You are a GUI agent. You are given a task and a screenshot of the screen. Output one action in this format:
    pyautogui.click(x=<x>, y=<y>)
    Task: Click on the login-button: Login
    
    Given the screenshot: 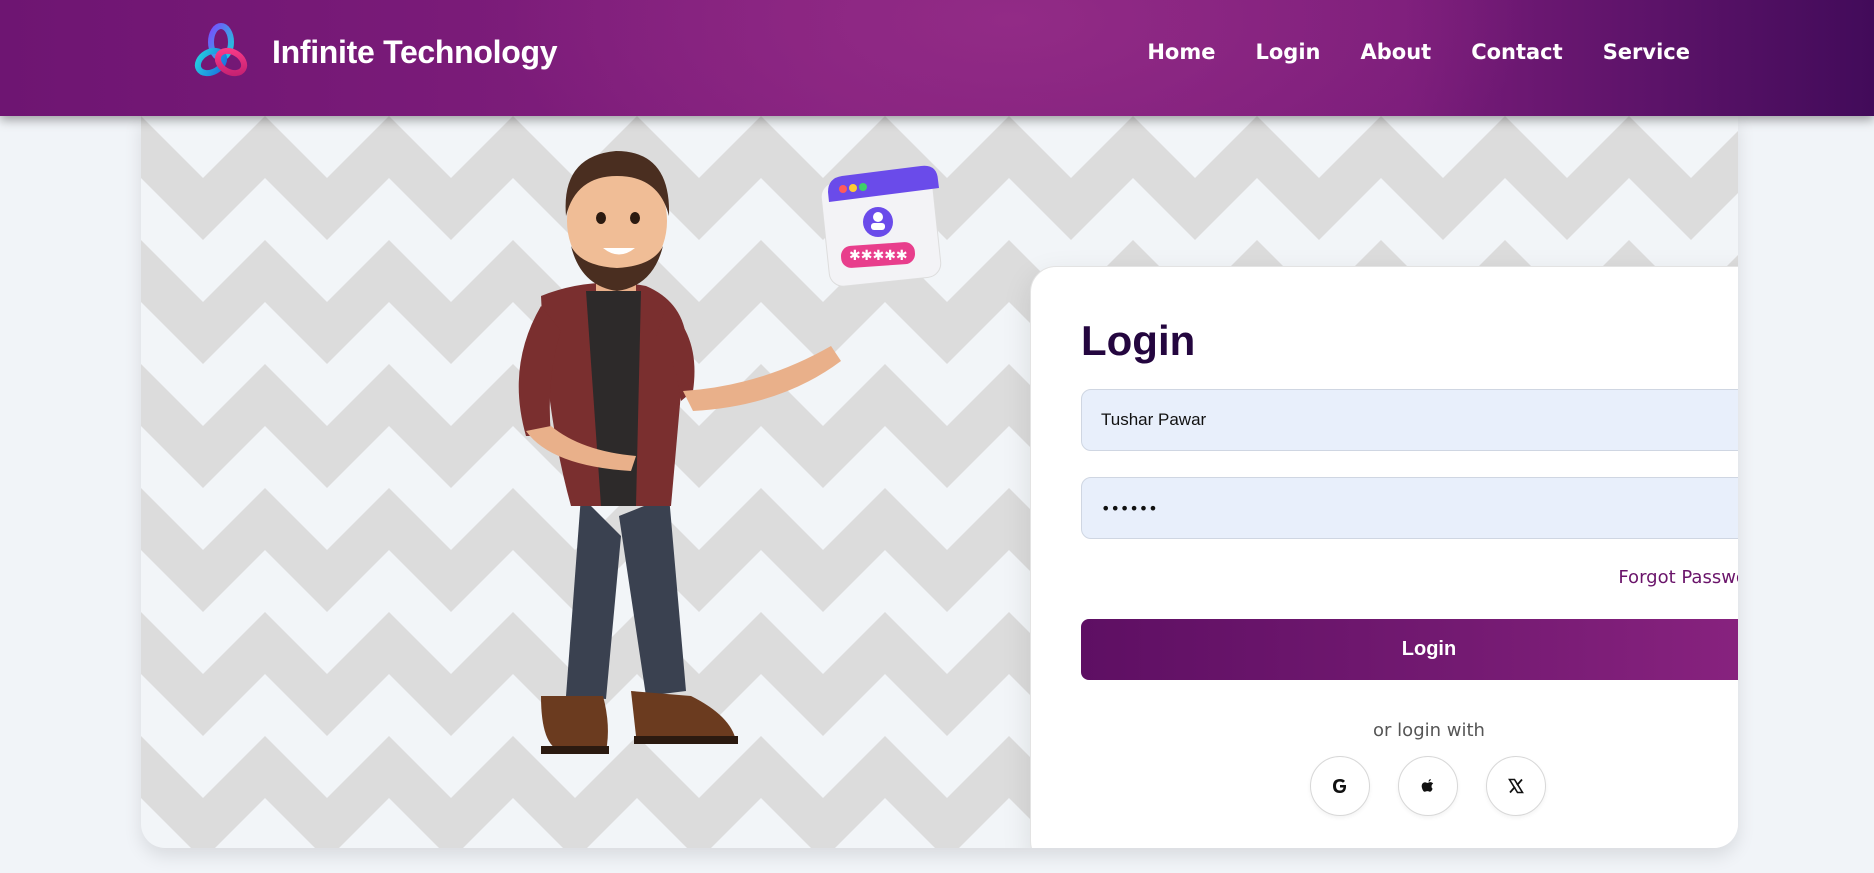 What is the action you would take?
    pyautogui.click(x=1409, y=649)
    